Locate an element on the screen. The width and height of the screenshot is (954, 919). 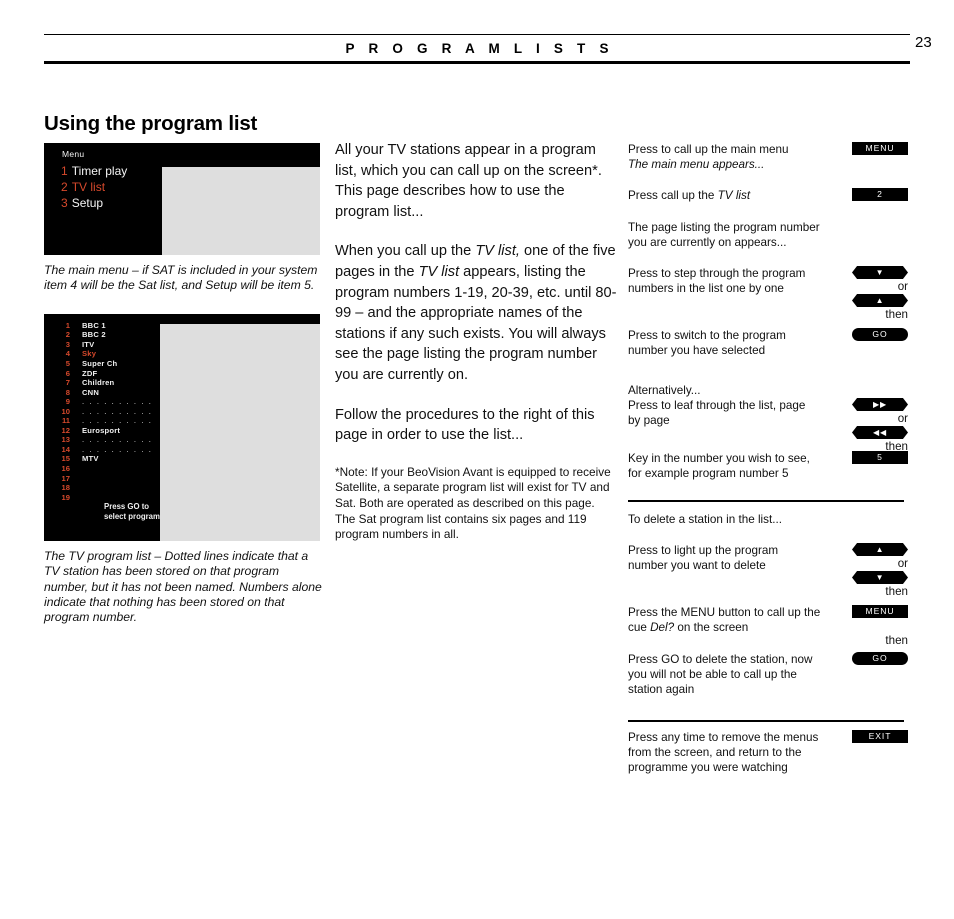
instruction-line-1: Press to leaf through the list, page is located at coordinates (717, 406).